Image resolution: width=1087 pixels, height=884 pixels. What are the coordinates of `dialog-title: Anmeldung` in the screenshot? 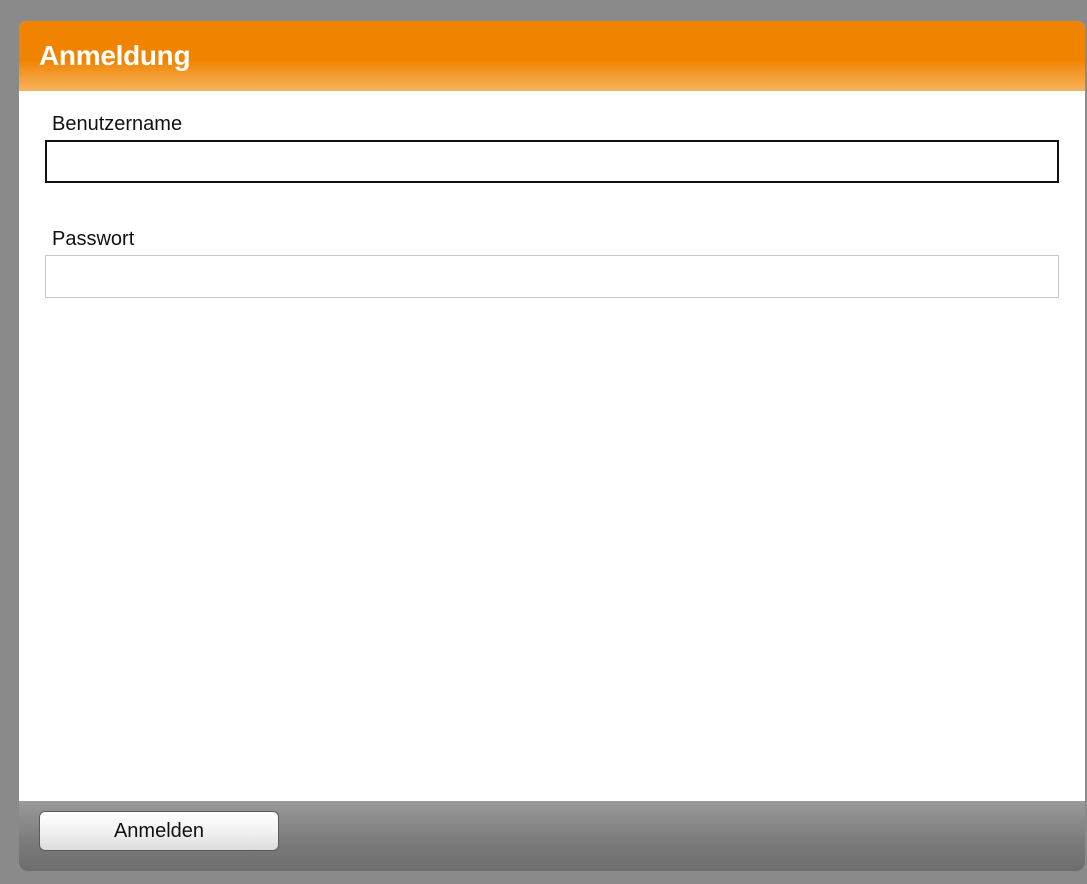 It's located at (115, 55).